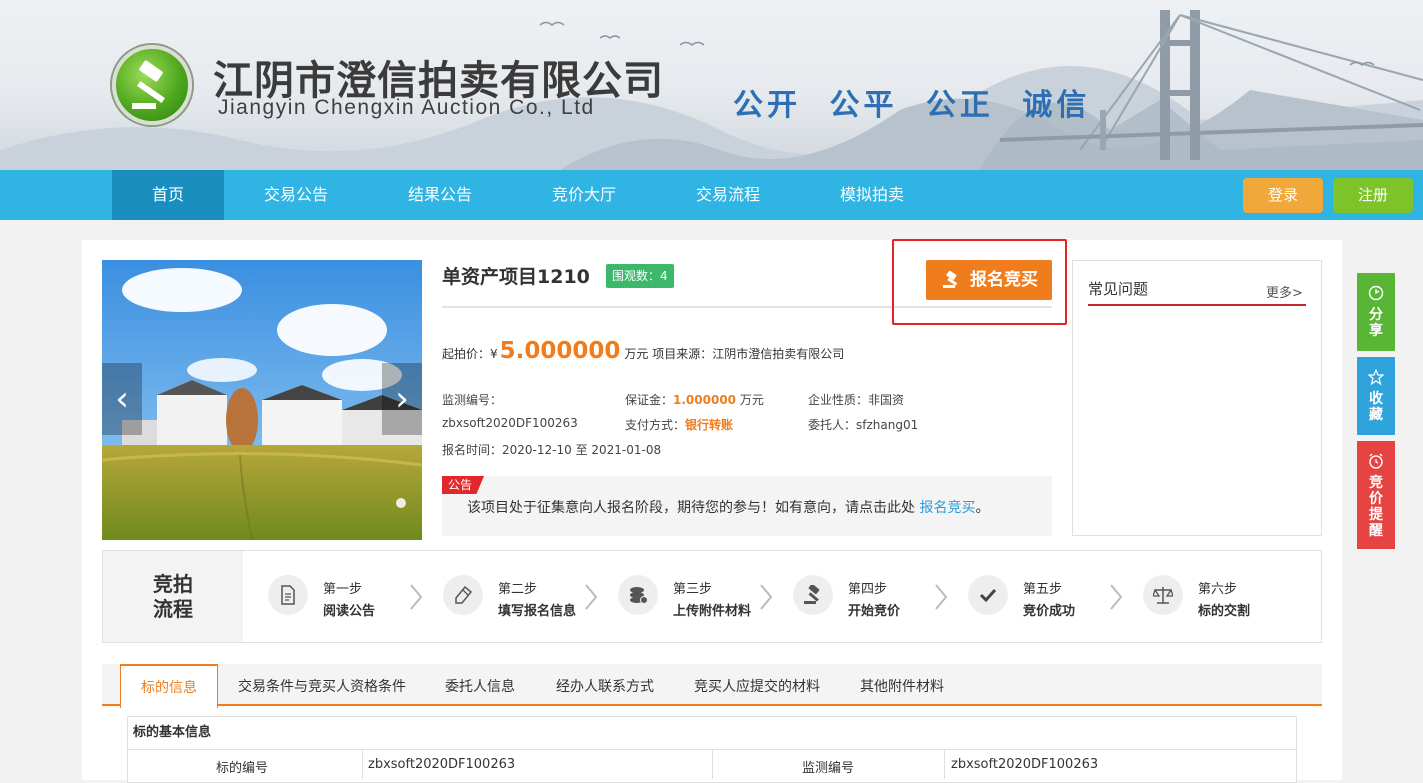  Describe the element at coordinates (1197, 398) in the screenshot. I see `faq-panel` at that location.